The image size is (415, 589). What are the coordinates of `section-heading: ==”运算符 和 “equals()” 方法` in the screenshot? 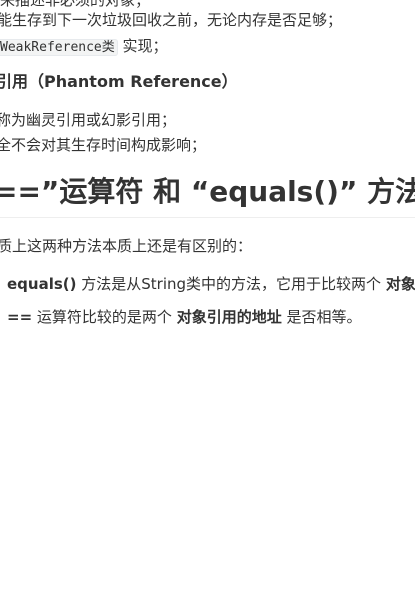 It's located at (207, 191).